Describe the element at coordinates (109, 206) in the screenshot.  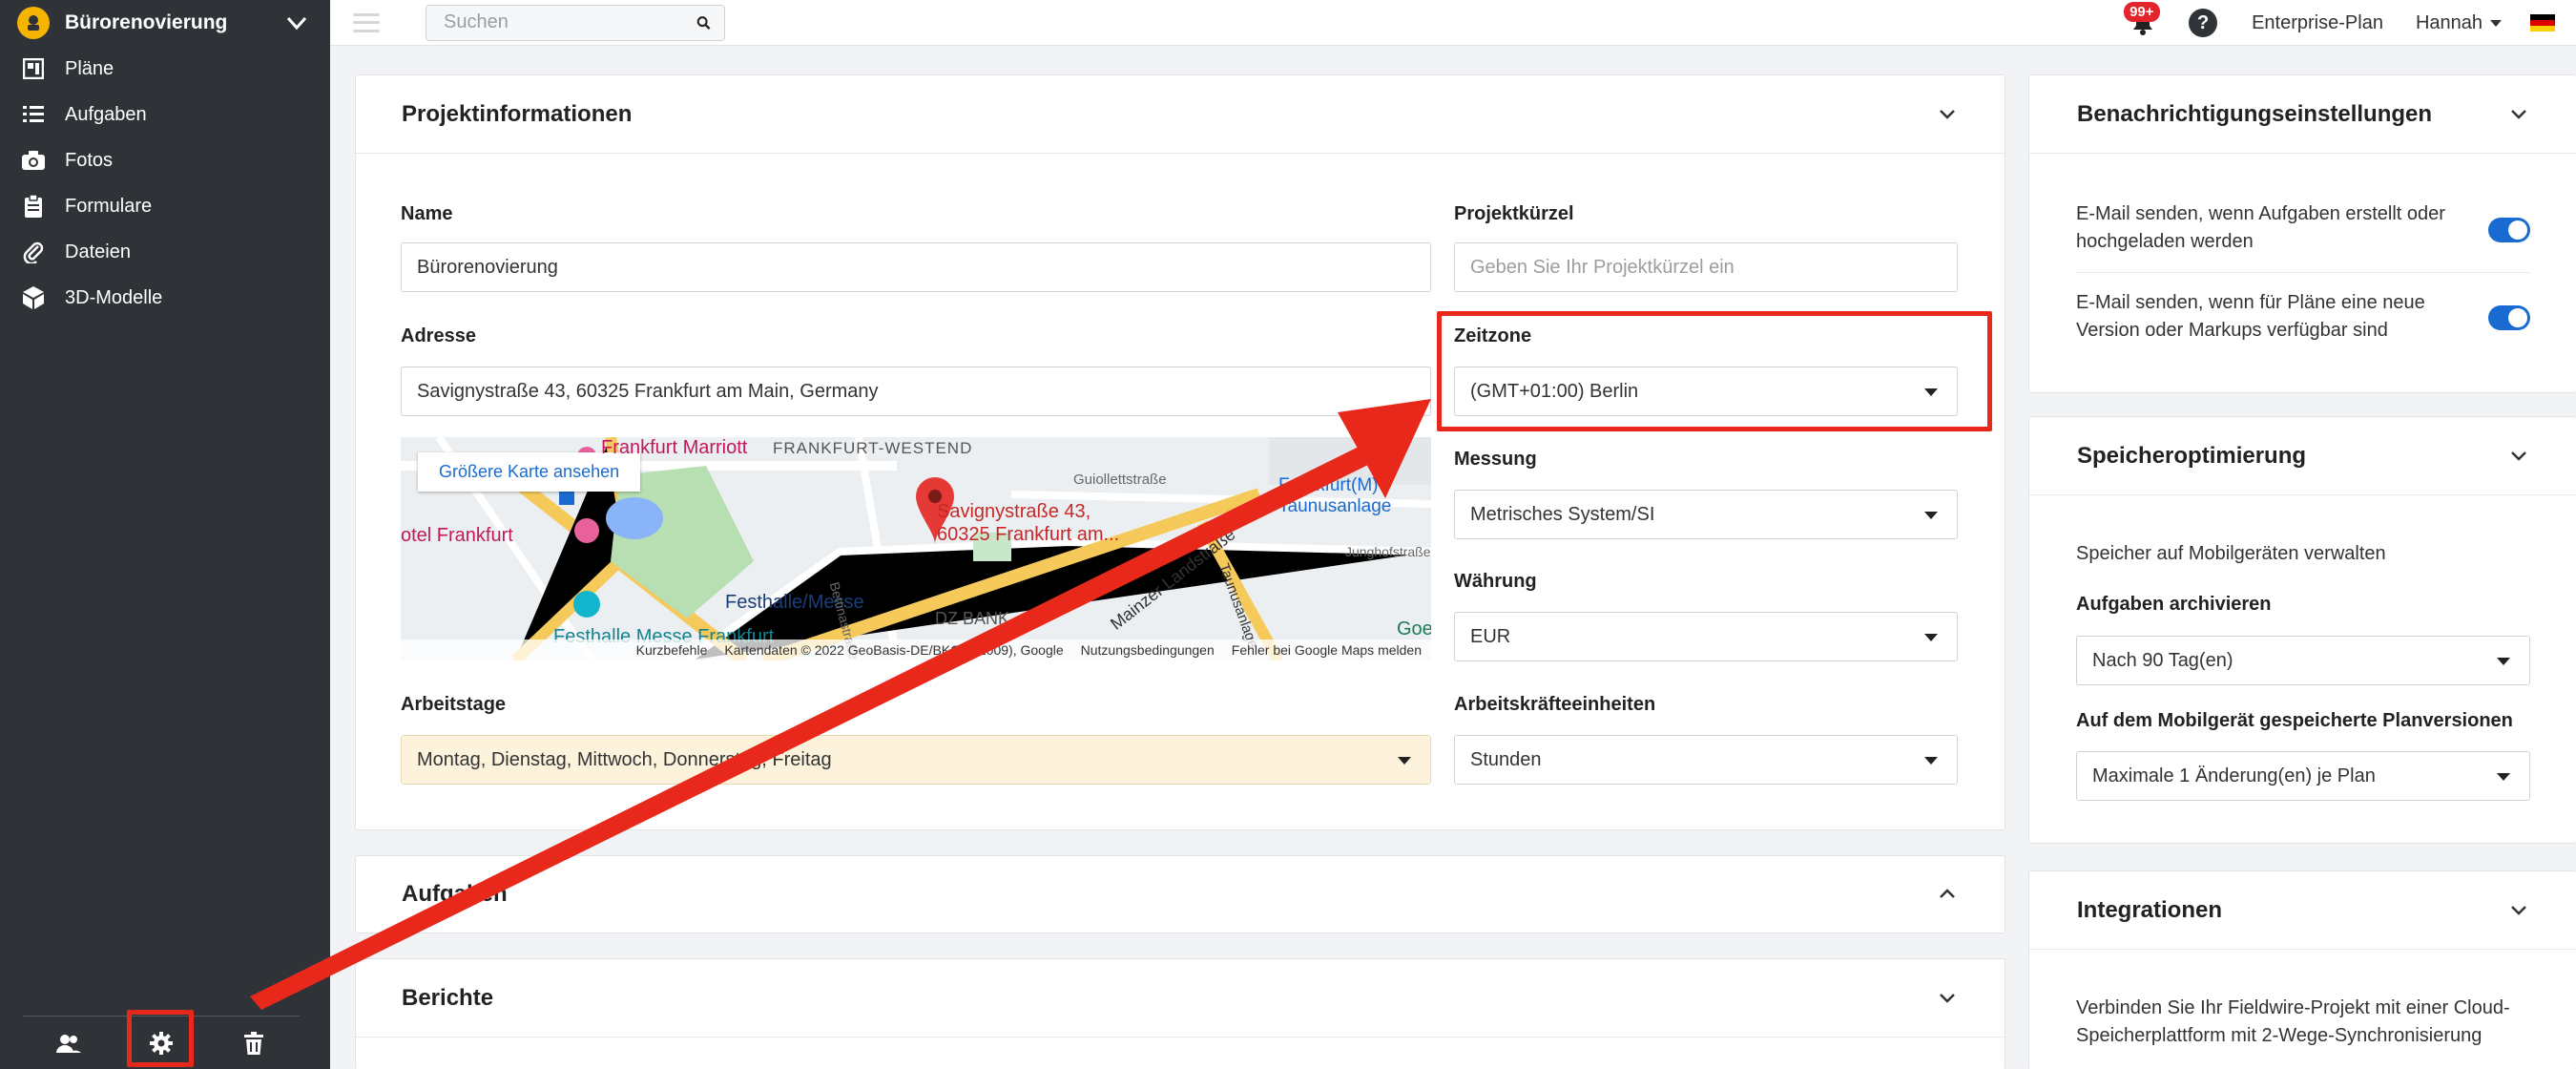
I see `sidebar-item-label: Formulare` at that location.